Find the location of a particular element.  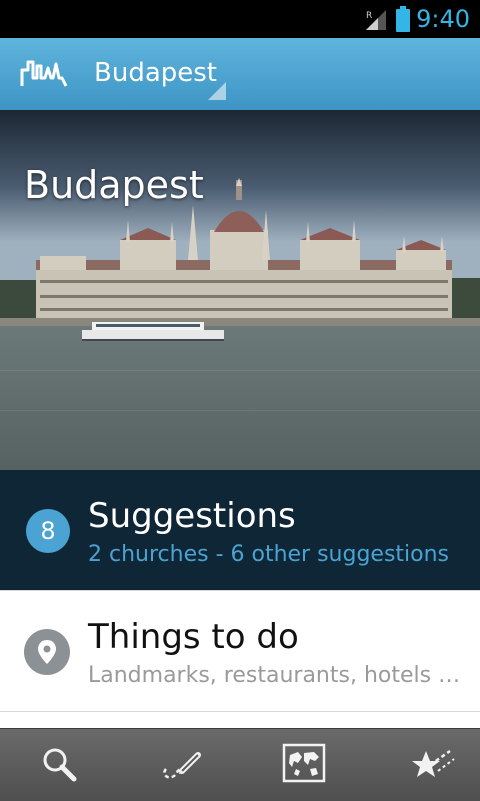

dropdown-corner-icon is located at coordinates (217, 91).